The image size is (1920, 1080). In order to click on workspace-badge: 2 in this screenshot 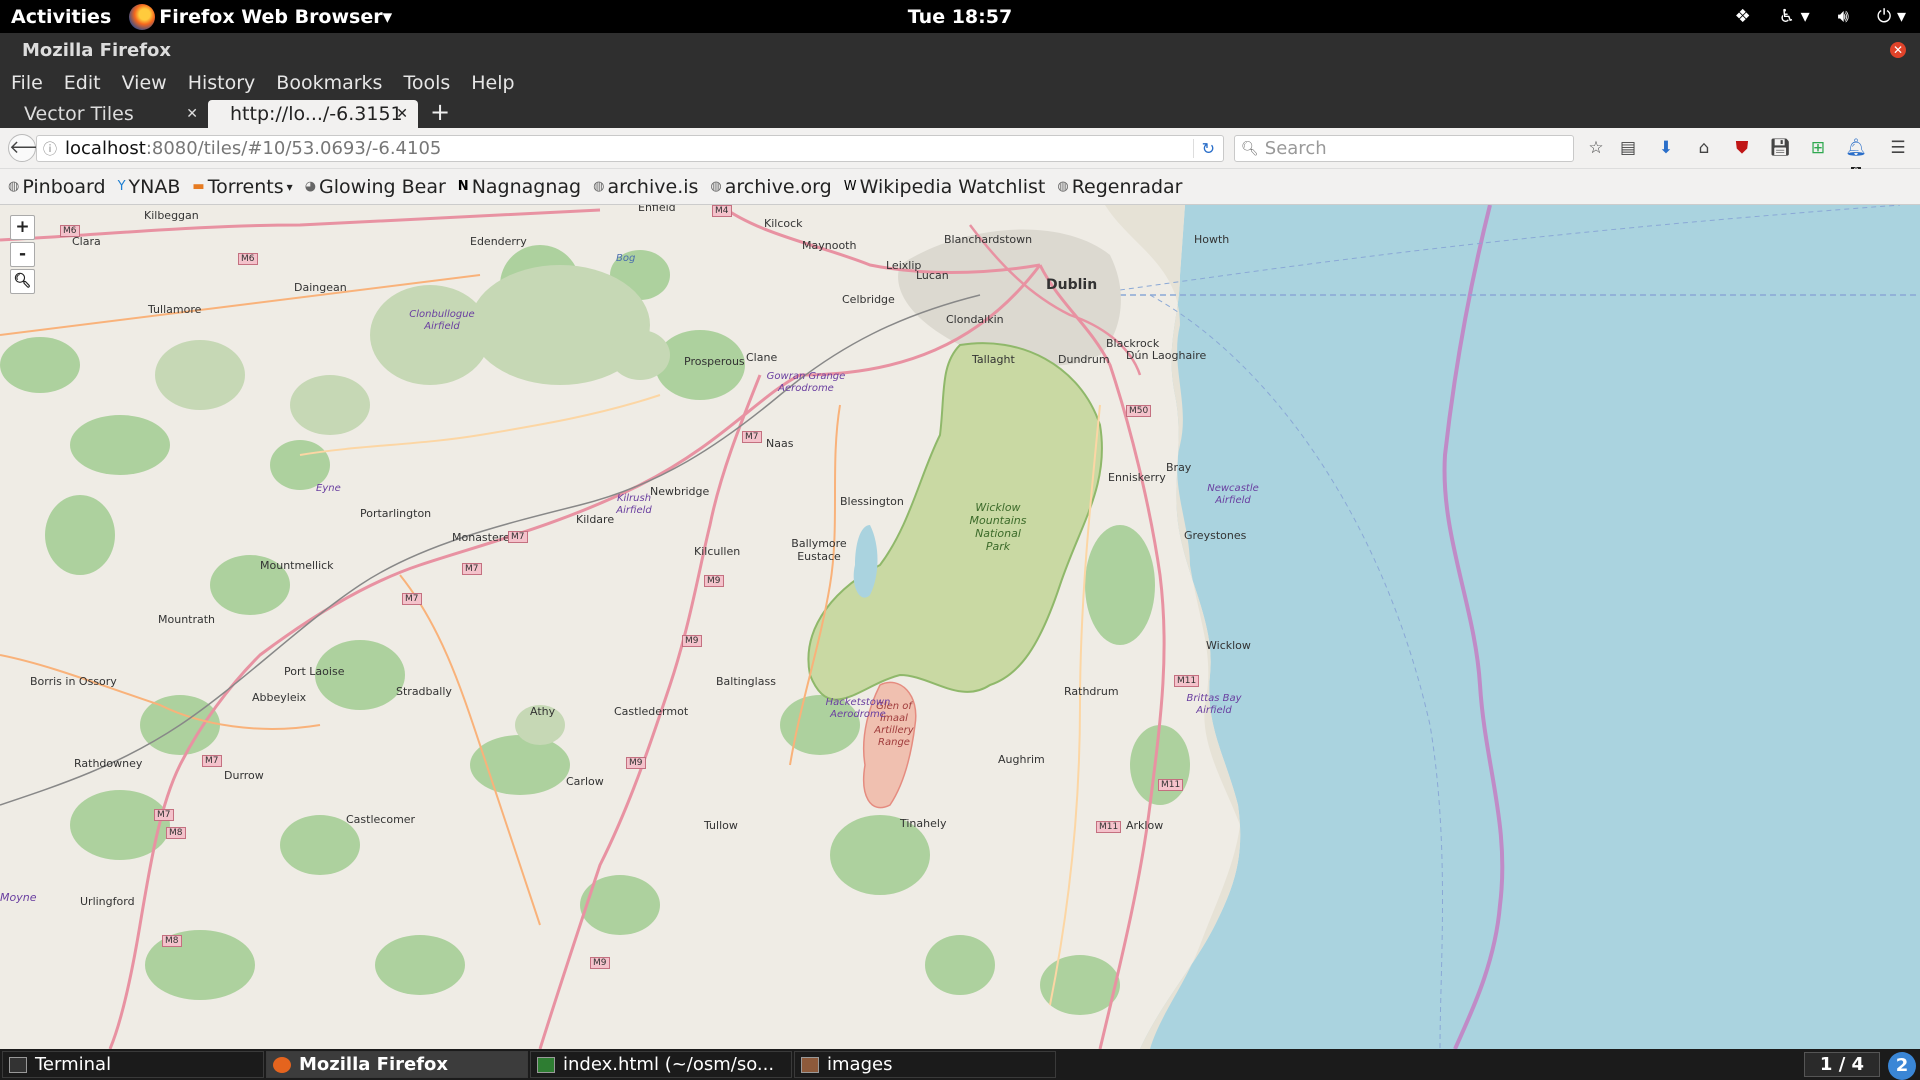, I will do `click(1902, 1066)`.